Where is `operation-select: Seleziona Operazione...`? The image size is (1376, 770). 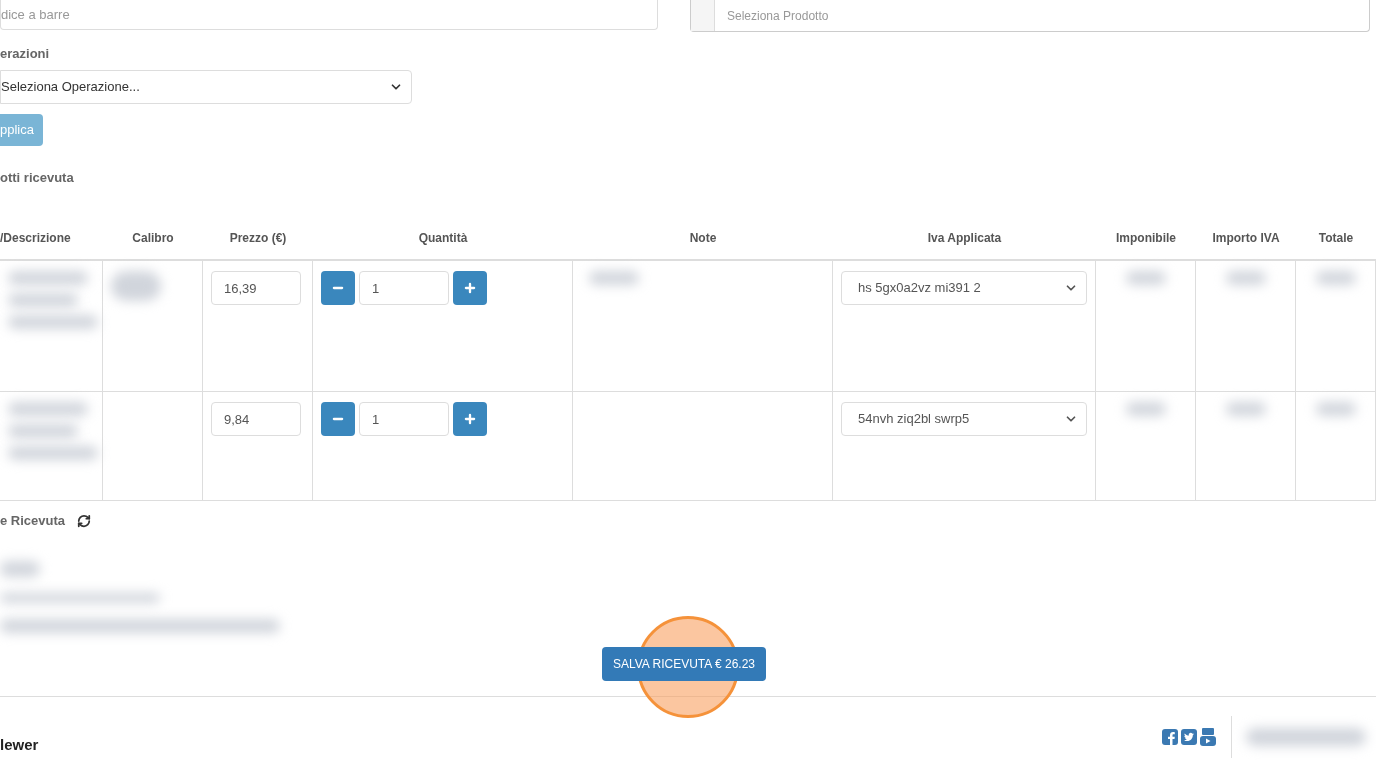
operation-select: Seleziona Operazione... is located at coordinates (206, 86).